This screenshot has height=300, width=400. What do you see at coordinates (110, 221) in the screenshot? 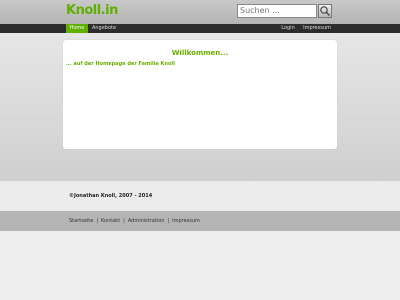
I see `footer-link-kontakt: Kontakt` at bounding box center [110, 221].